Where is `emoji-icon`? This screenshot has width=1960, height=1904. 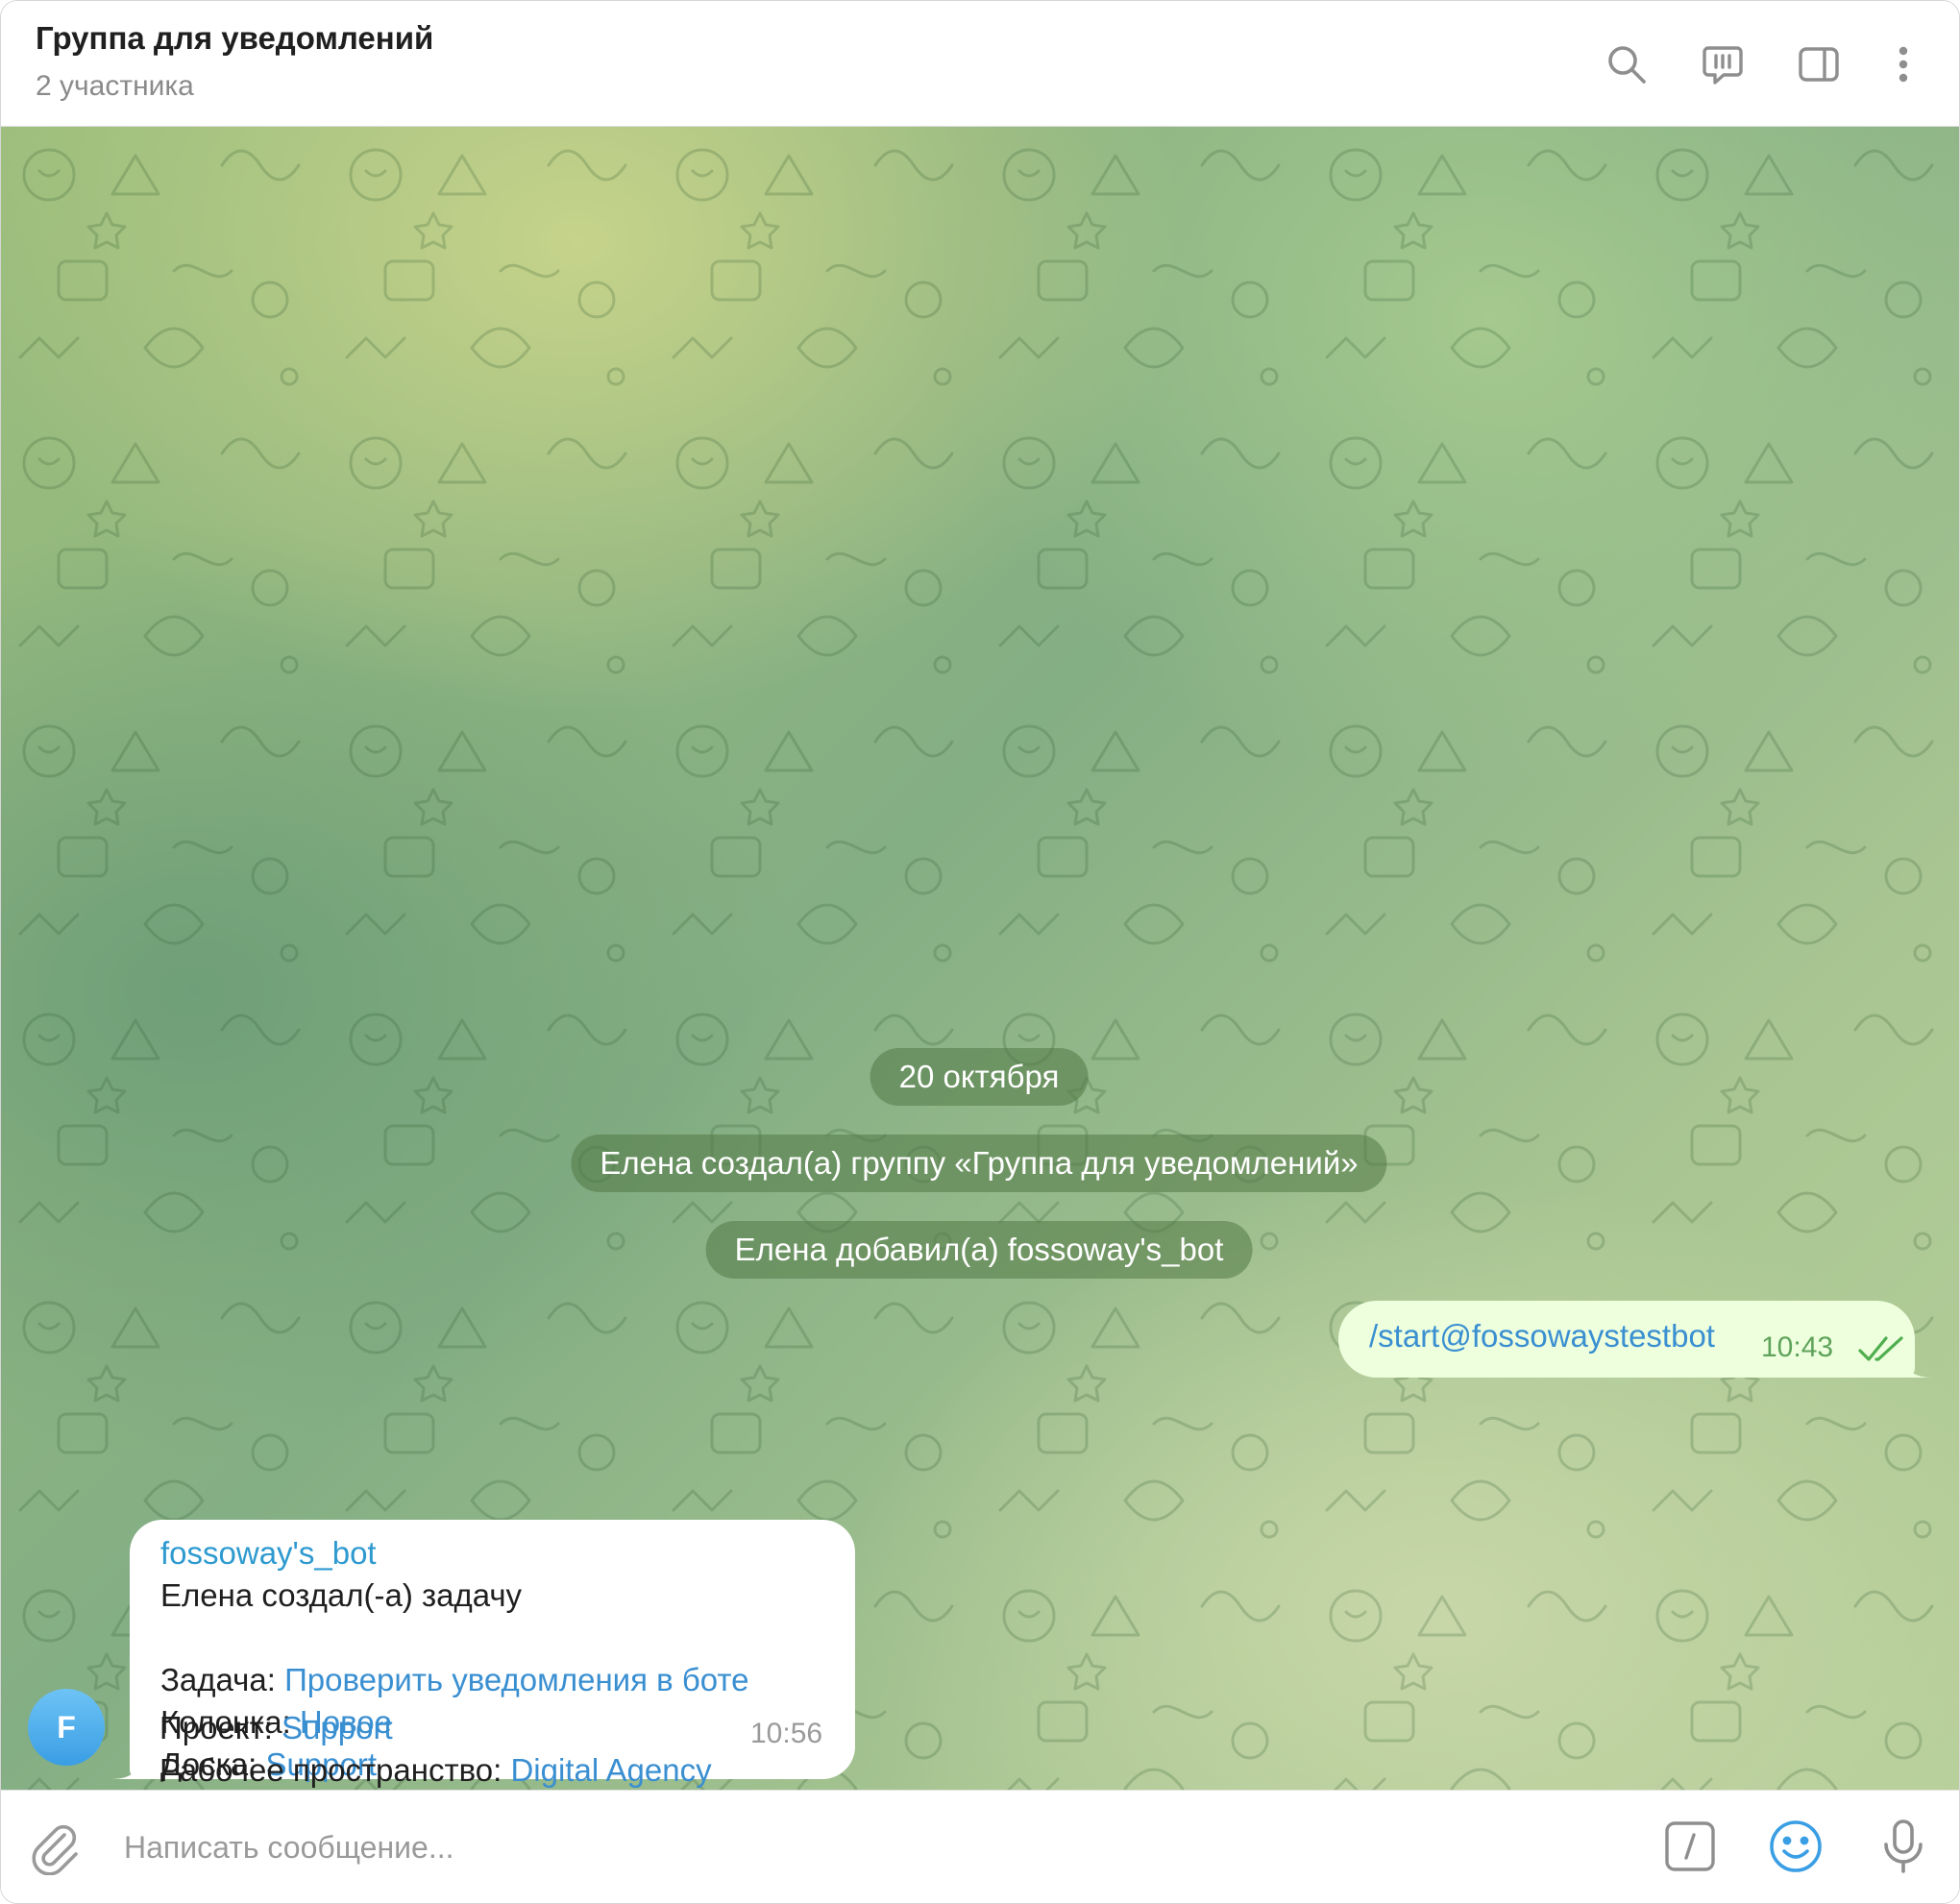
emoji-icon is located at coordinates (1796, 1847).